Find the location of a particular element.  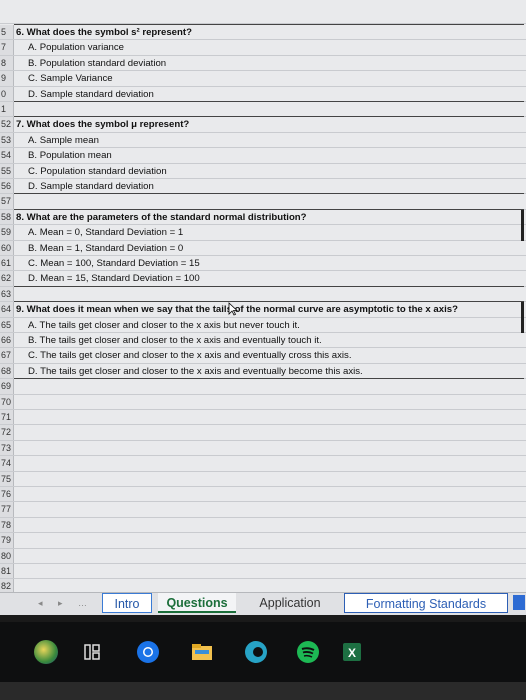

sheet-row: 1 is located at coordinates (263, 110).